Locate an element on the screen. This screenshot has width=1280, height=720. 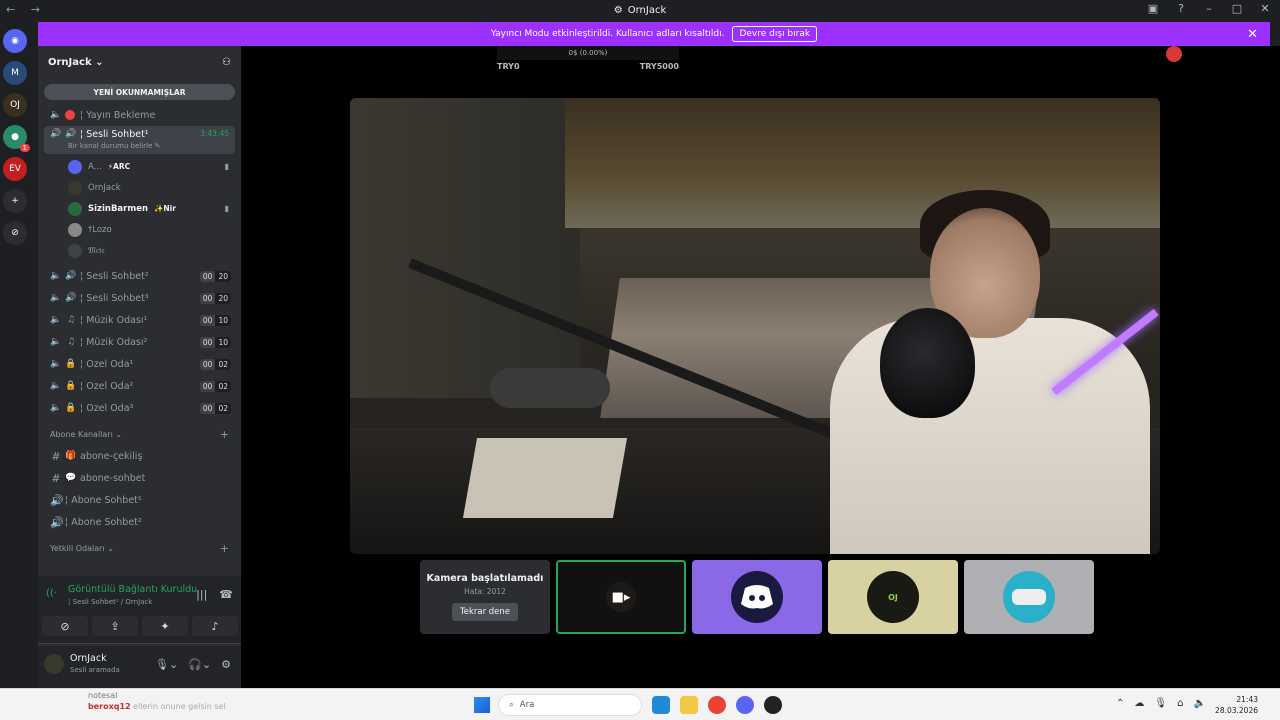
user-limit-badge: 00 02 is located at coordinates (215, 386).